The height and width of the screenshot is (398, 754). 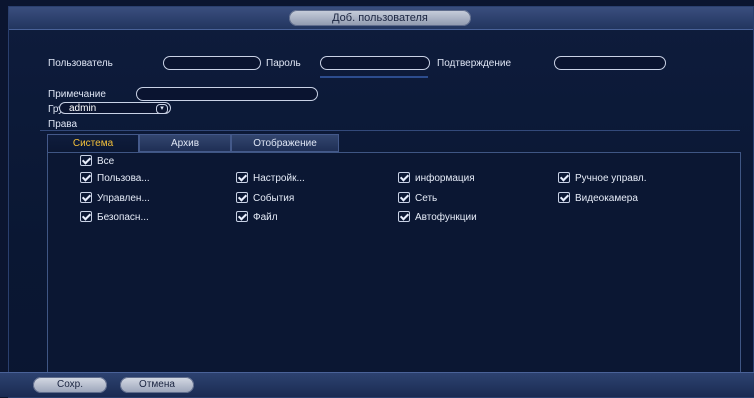 What do you see at coordinates (93, 143) in the screenshot?
I see `tab-system: Система` at bounding box center [93, 143].